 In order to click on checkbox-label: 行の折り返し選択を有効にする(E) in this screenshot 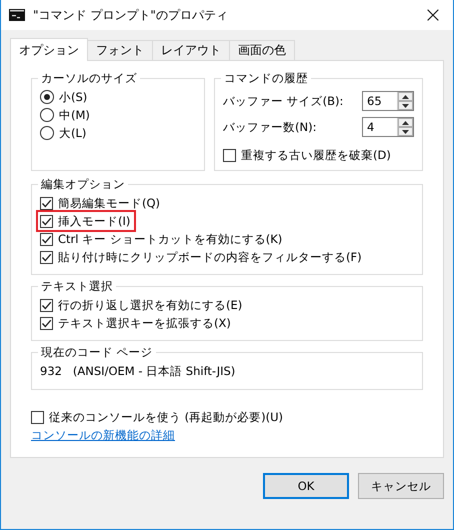, I will do `click(150, 305)`.